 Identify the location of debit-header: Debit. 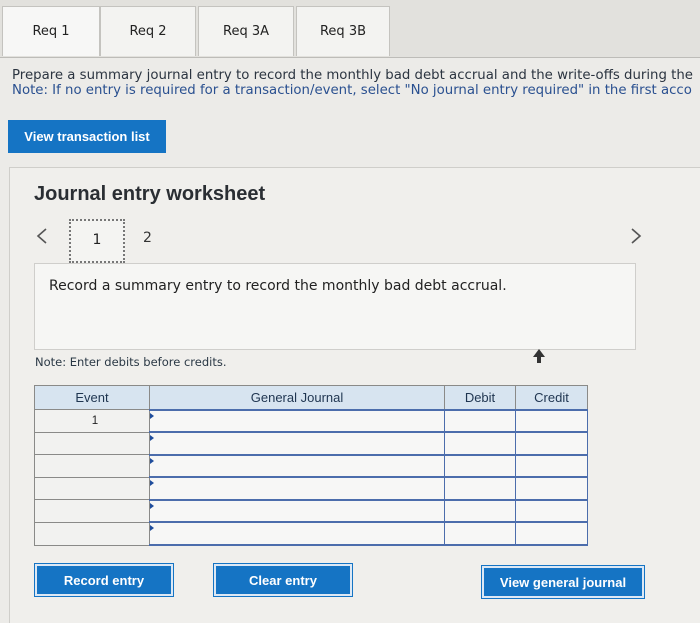
(480, 397).